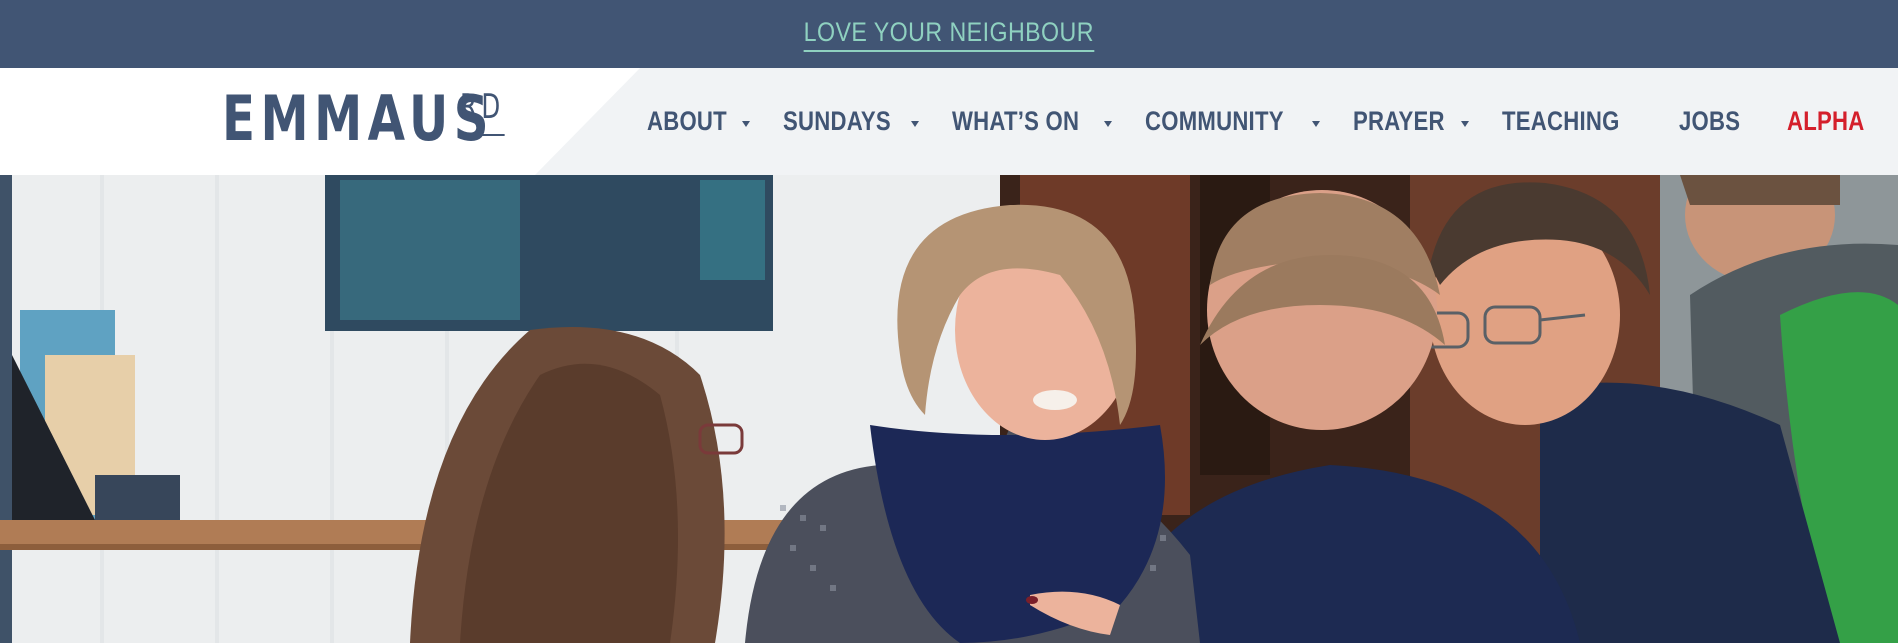 The width and height of the screenshot is (1898, 643). I want to click on nav-item-alpha: ALPHA, so click(1834, 121).